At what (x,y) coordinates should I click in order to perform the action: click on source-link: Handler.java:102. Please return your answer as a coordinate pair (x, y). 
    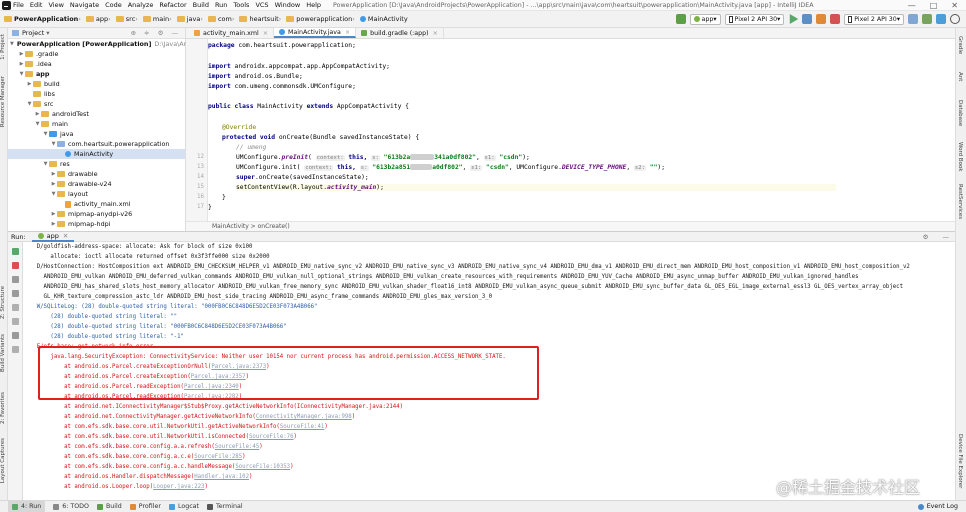
    Looking at the image, I should click on (221, 477).